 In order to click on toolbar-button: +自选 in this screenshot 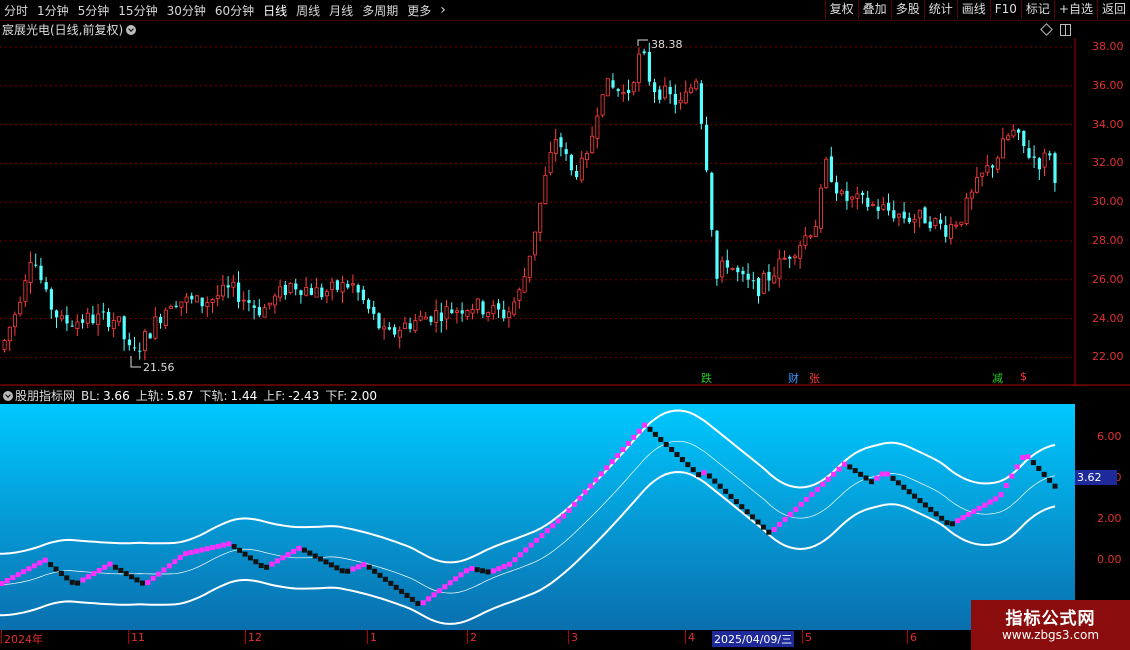, I will do `click(1075, 9)`.